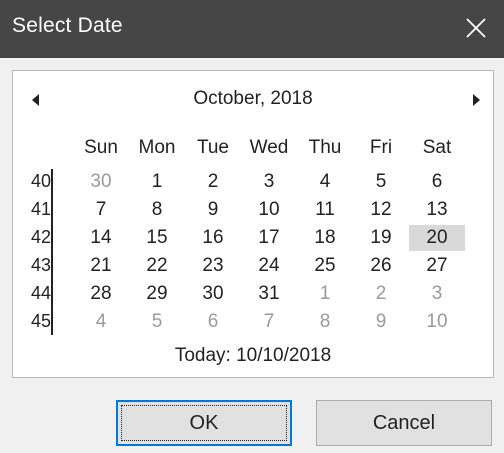  Describe the element at coordinates (253, 356) in the screenshot. I see `today-link: Today: 10/10/2018` at that location.